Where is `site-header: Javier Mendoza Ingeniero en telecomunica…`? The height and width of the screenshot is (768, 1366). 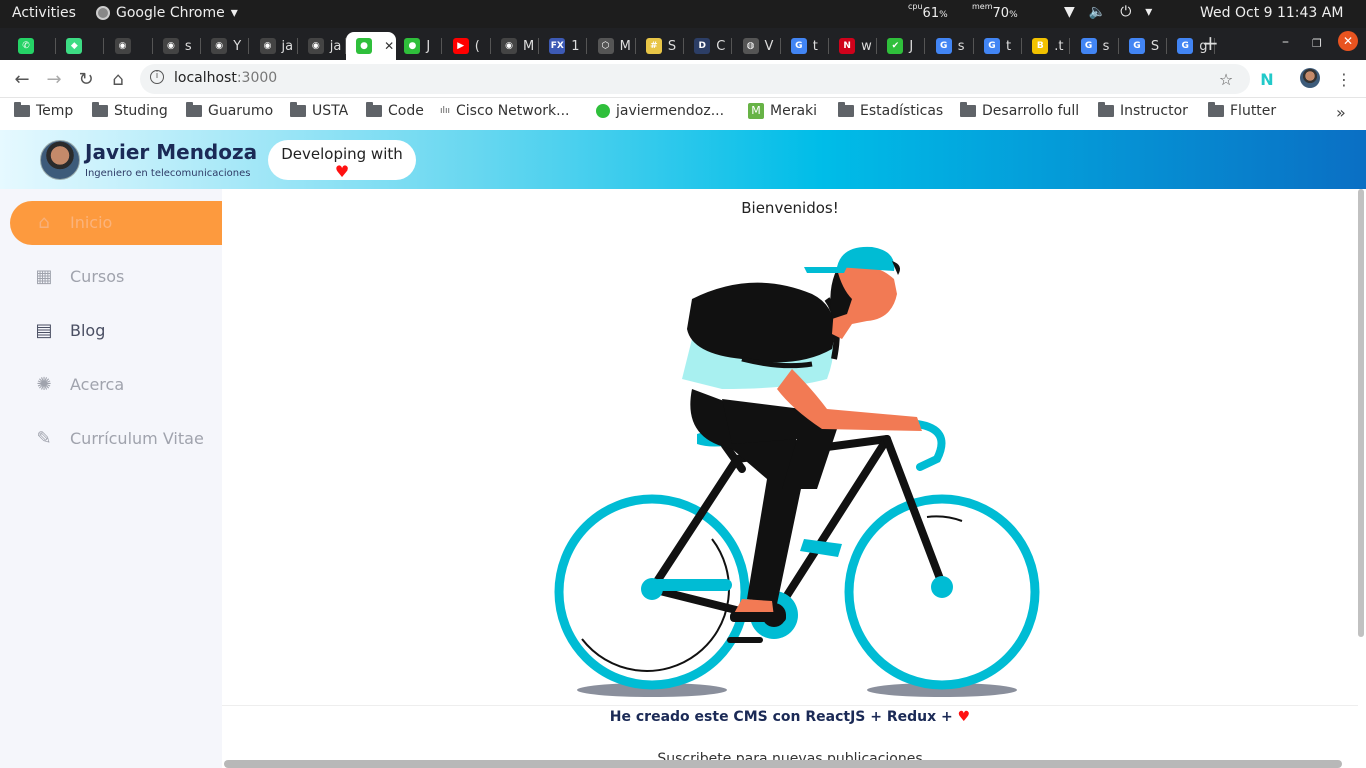 site-header: Javier Mendoza Ingeniero en telecomunica… is located at coordinates (683, 159).